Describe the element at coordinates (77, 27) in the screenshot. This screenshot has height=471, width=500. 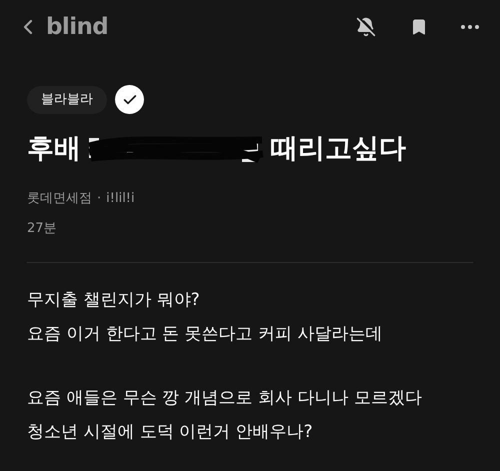
I see `blind-logo: blind` at that location.